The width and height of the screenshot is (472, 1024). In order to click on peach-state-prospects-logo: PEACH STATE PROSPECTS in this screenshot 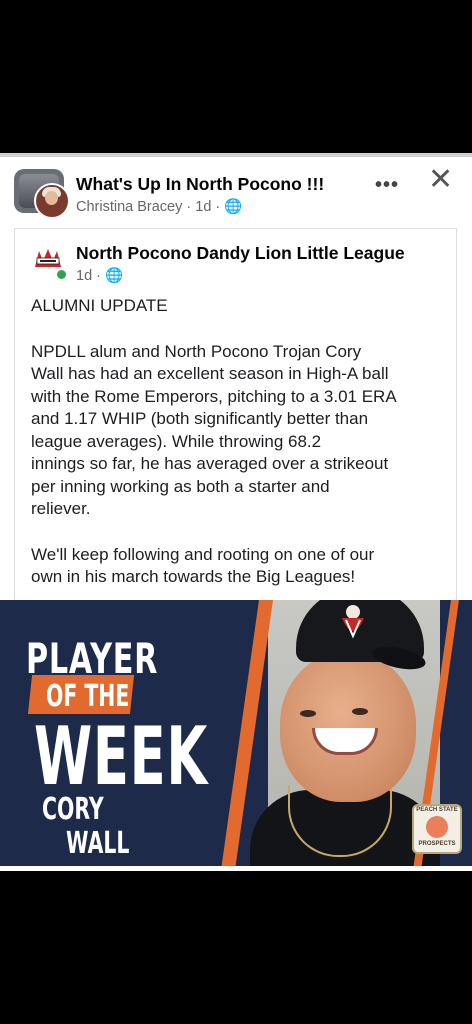, I will do `click(437, 829)`.